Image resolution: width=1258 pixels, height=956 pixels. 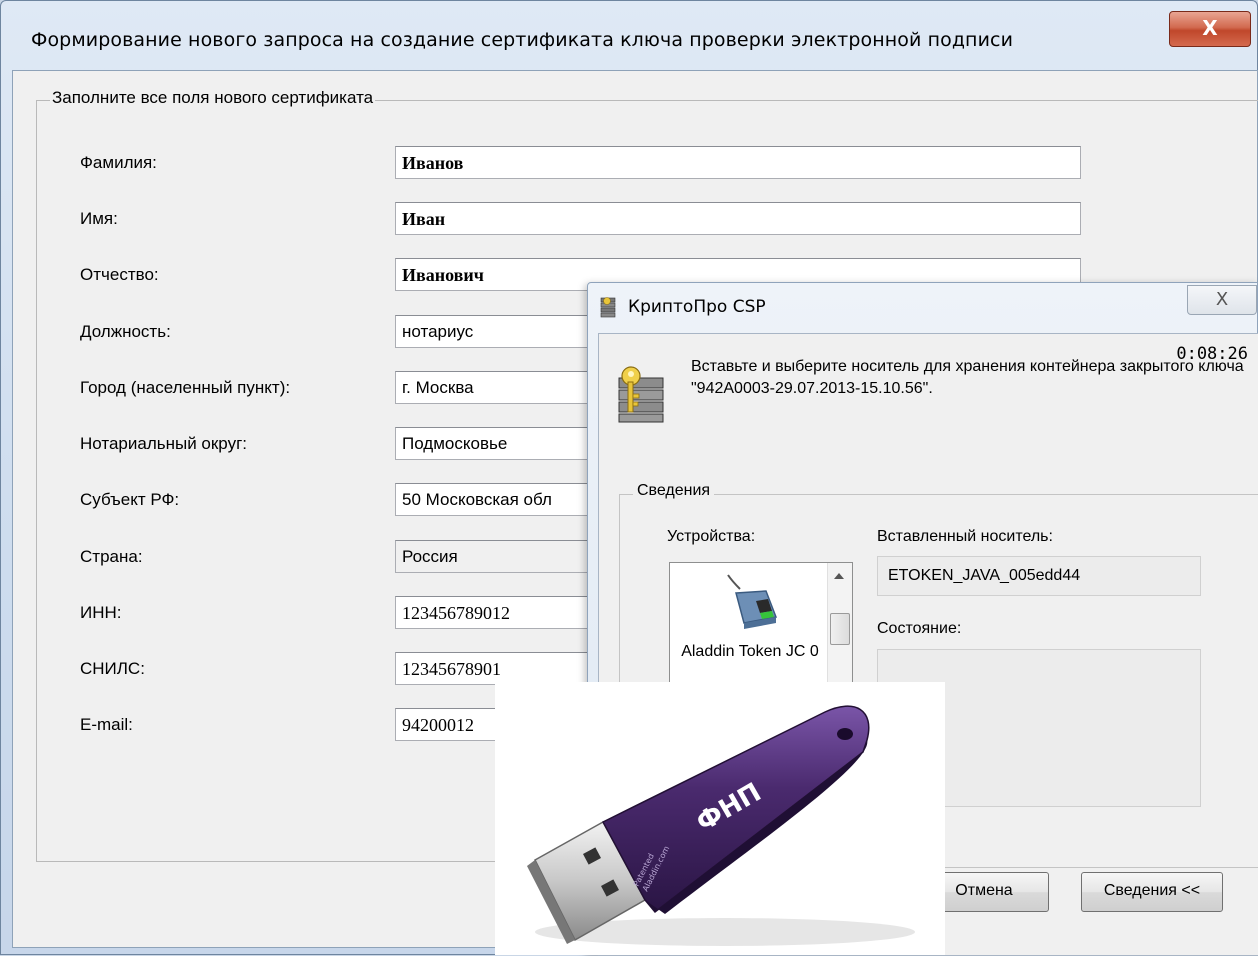 I want to click on inserted-media-field: ETOKEN_JAVA_005edd44, so click(x=1039, y=576).